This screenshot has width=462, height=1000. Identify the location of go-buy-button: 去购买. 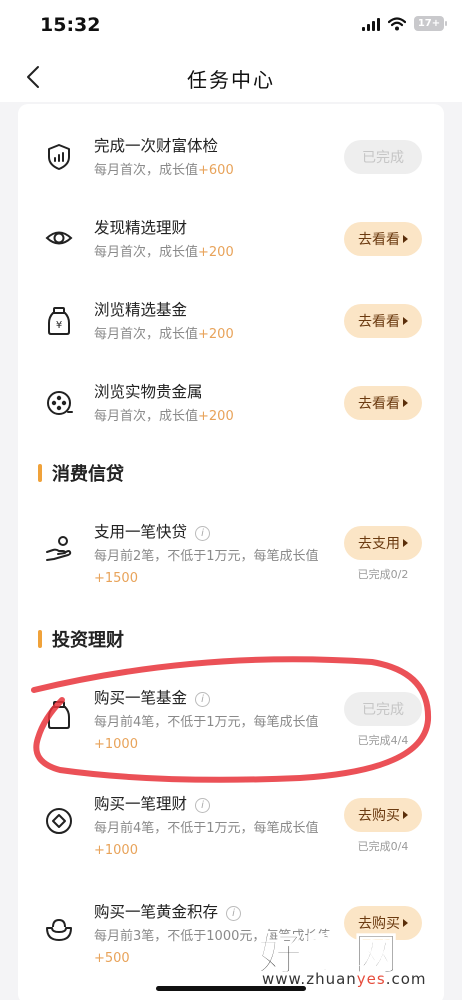
(383, 815).